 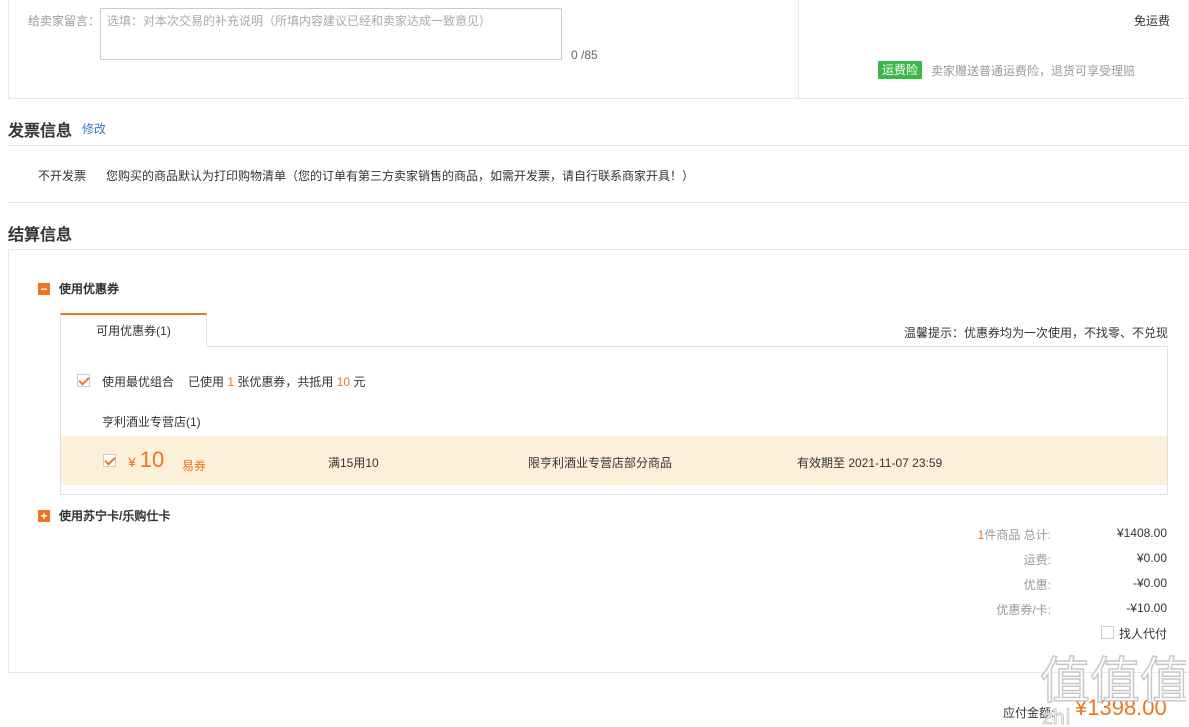 I want to click on svg-text: zhi, so click(x=1056, y=716).